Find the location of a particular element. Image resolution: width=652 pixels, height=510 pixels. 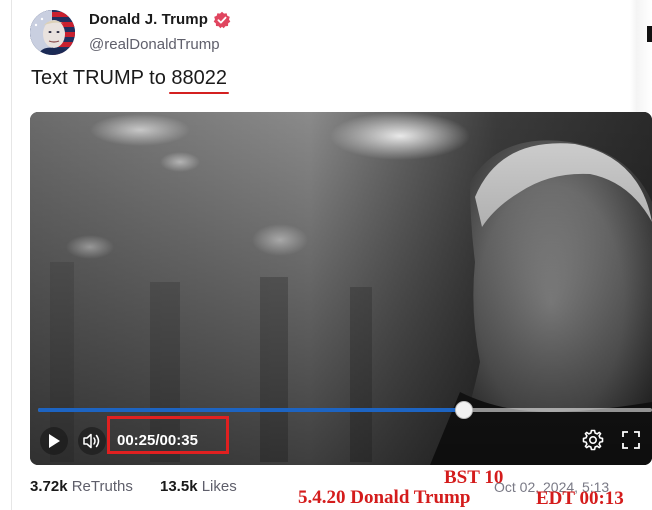

verified-badge-icon is located at coordinates (222, 20).